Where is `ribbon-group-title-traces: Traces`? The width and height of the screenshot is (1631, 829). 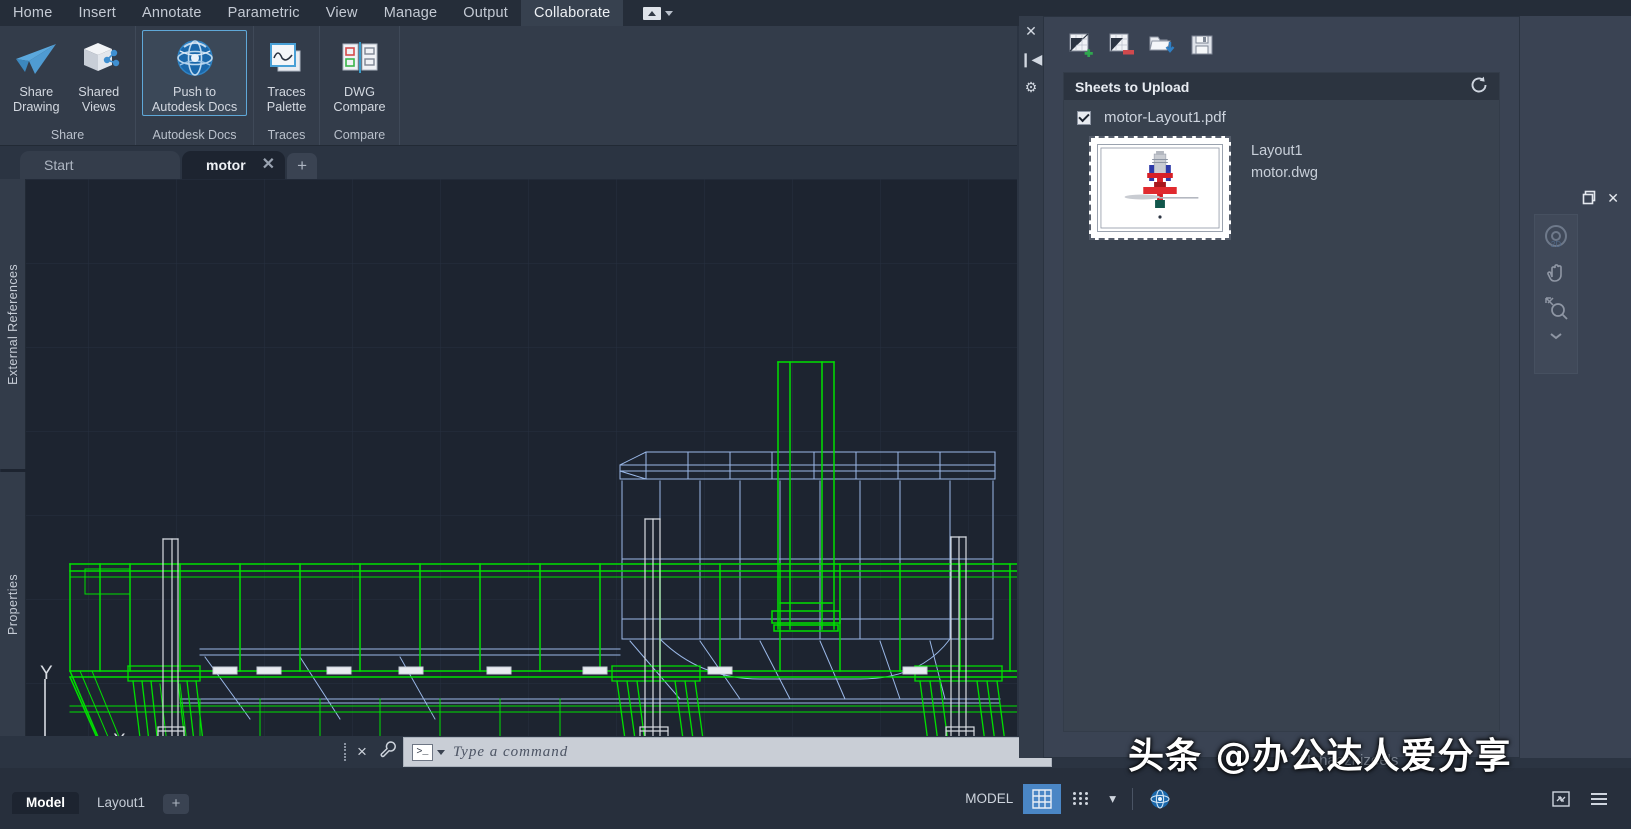 ribbon-group-title-traces: Traces is located at coordinates (286, 135).